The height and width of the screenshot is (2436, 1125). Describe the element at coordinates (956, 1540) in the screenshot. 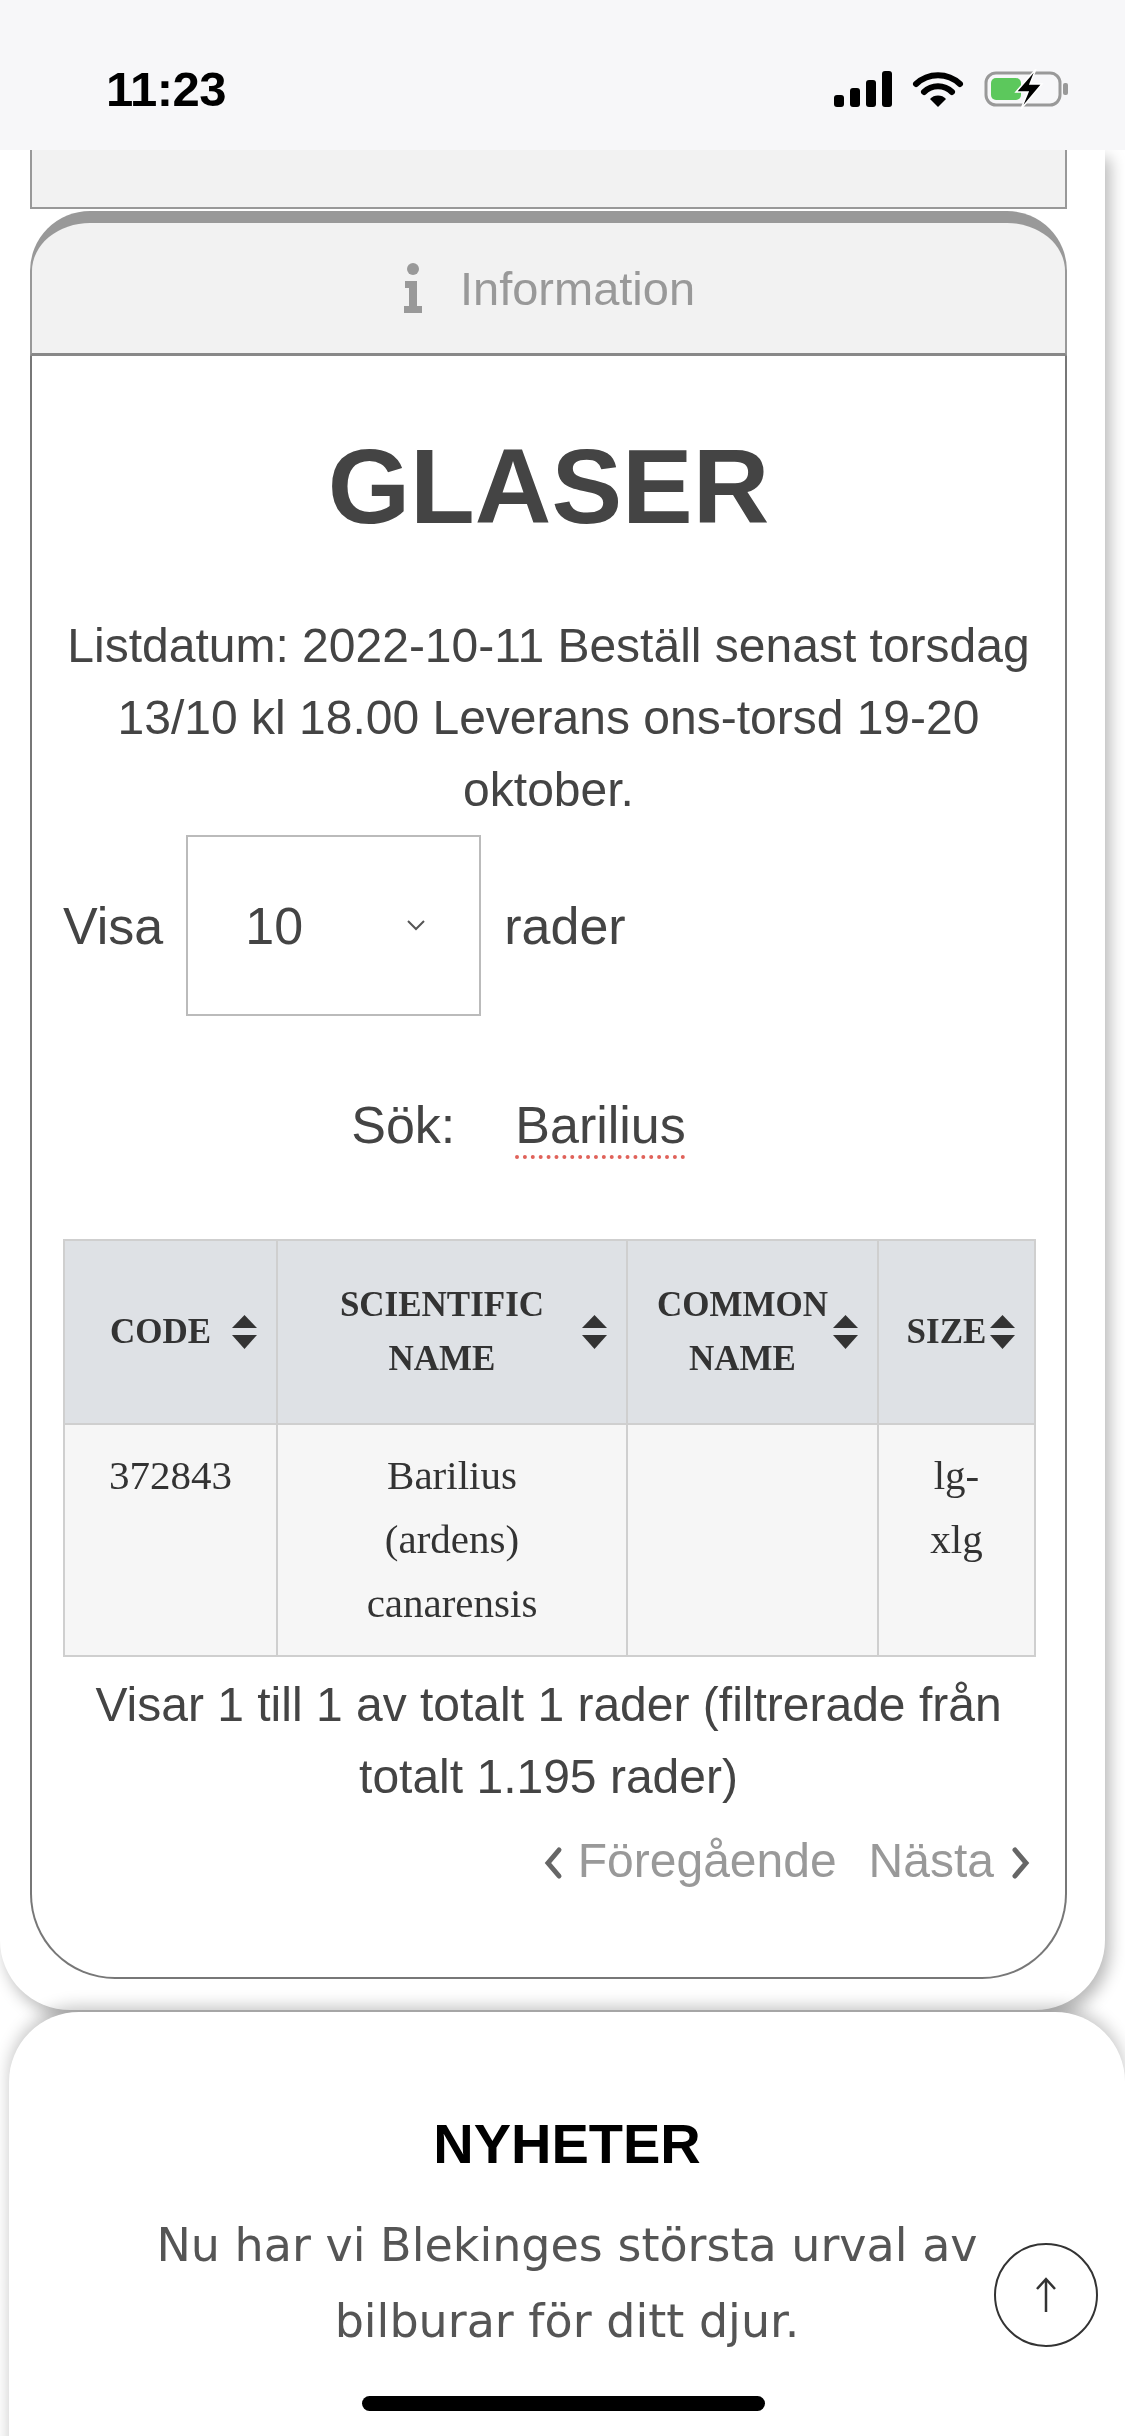

I see `table-cell: lg-xlg` at that location.